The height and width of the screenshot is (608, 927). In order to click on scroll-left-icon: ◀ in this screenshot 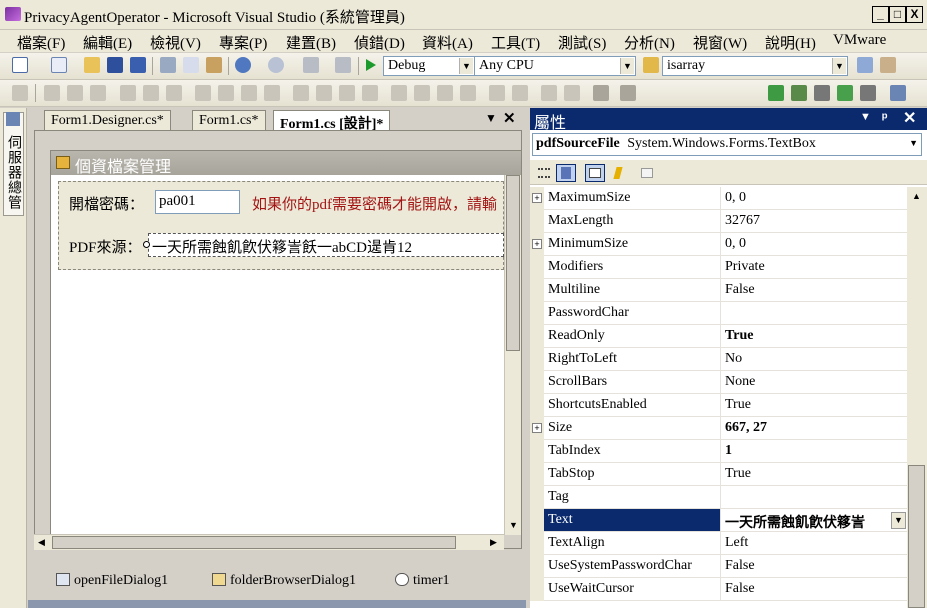, I will do `click(41, 542)`.